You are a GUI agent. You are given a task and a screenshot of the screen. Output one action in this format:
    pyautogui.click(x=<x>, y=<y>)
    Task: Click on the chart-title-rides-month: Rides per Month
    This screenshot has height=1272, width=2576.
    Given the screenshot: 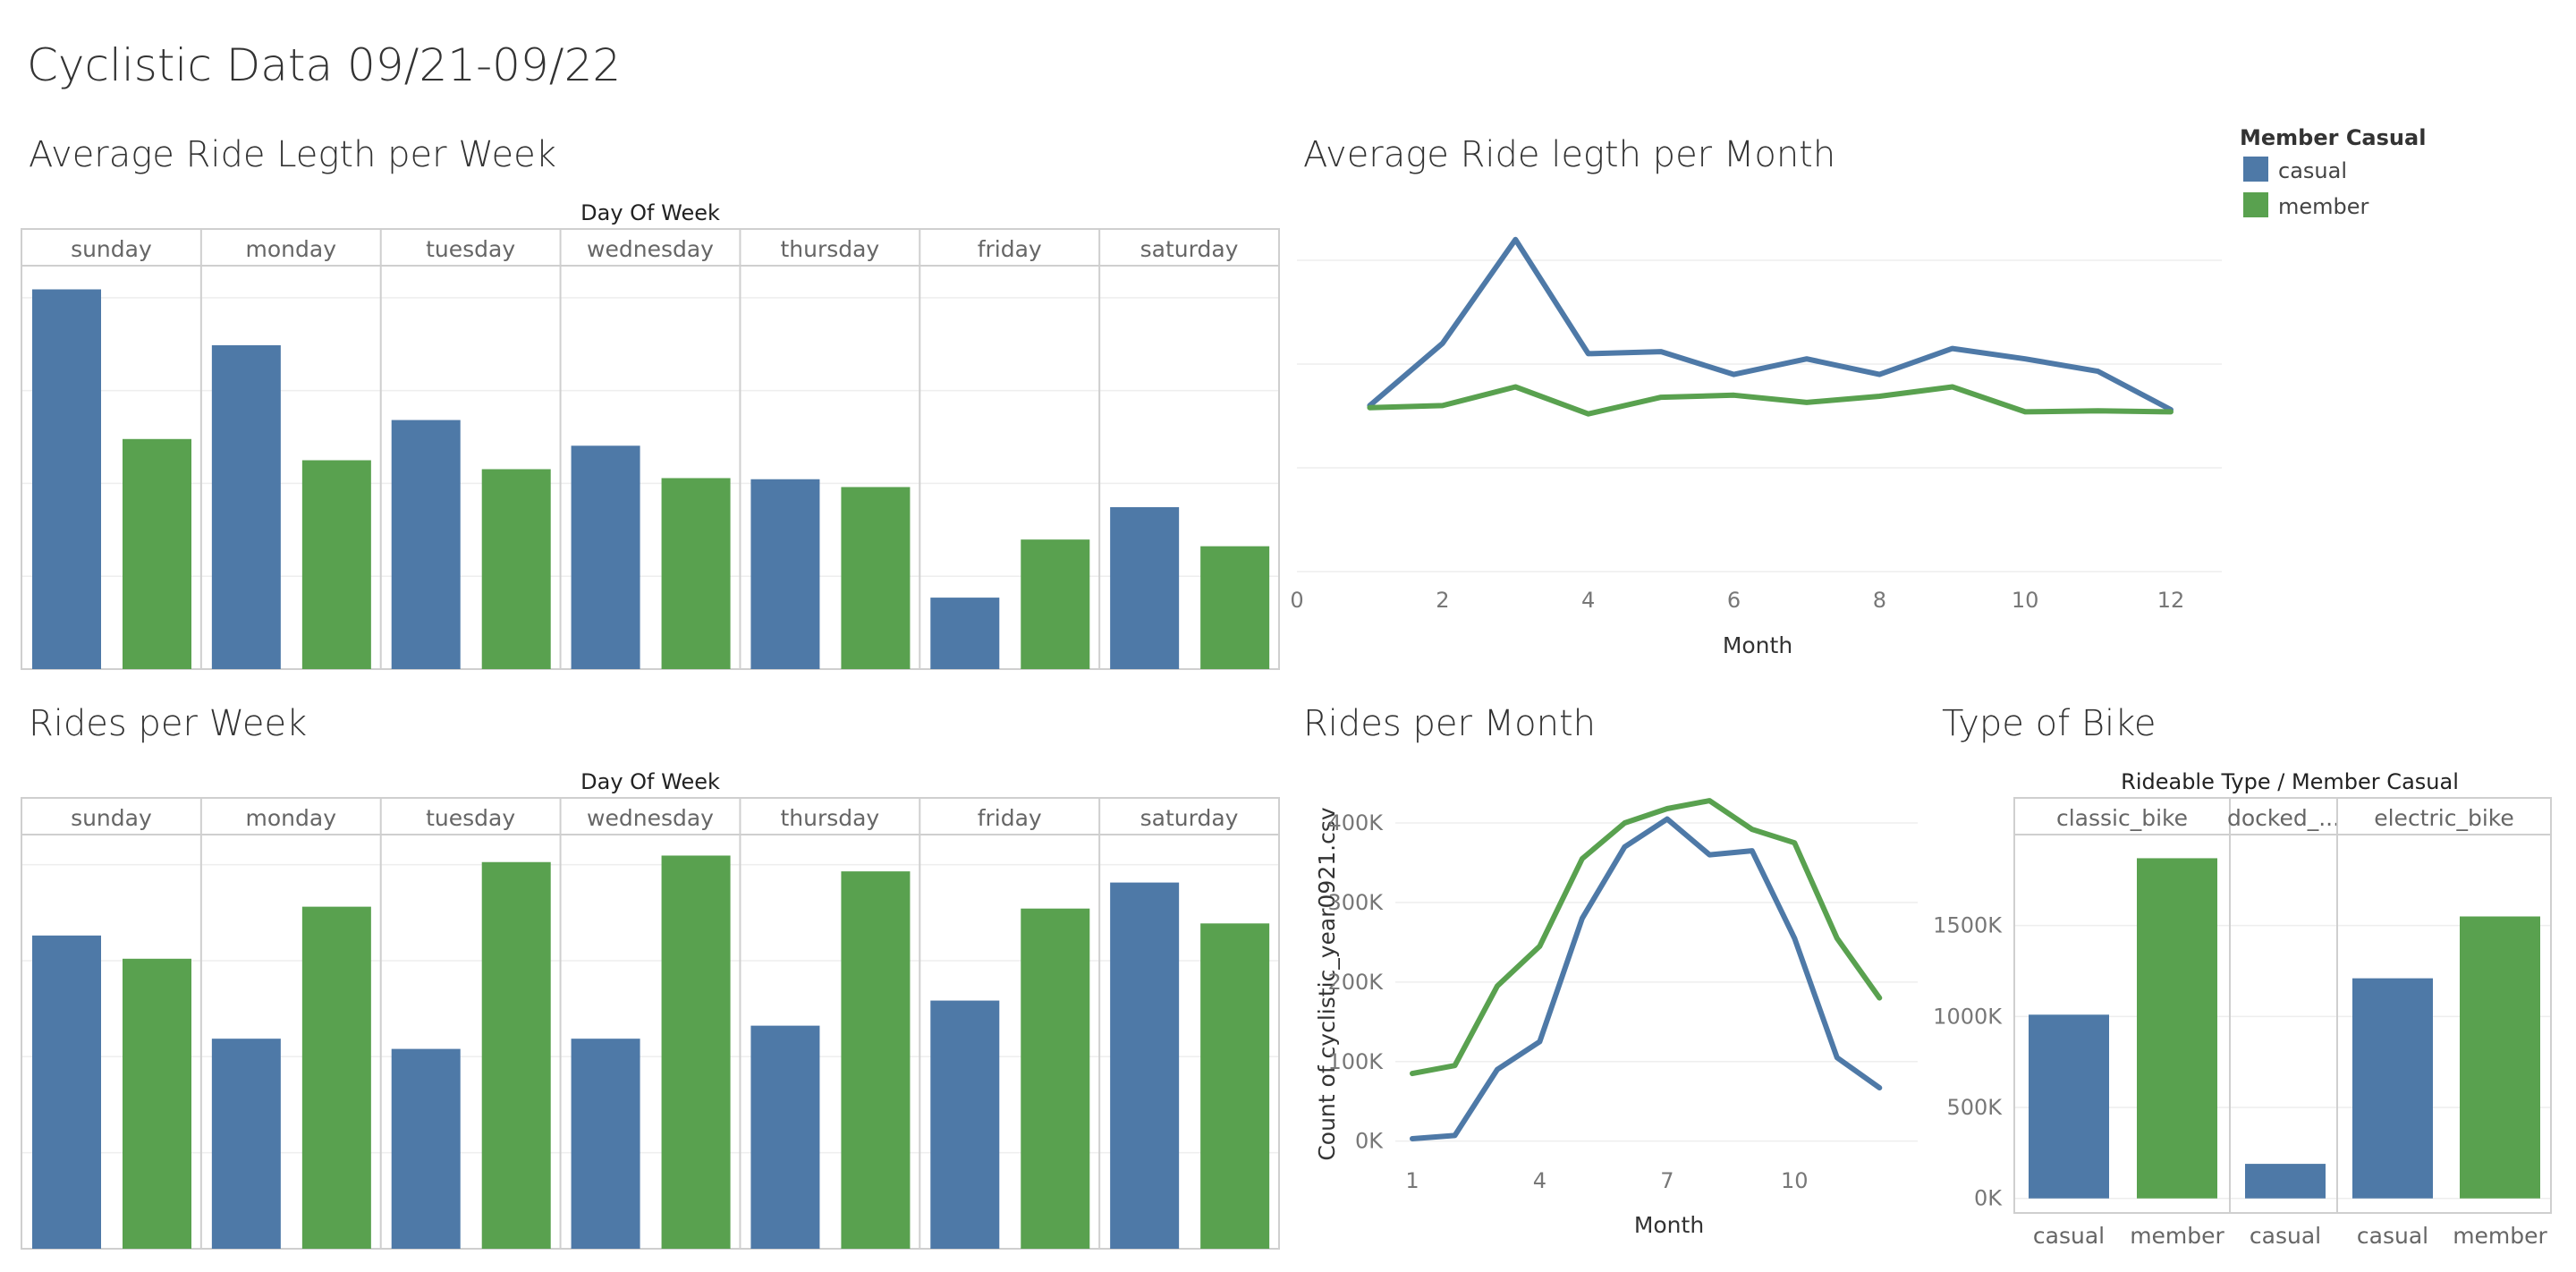 What is the action you would take?
    pyautogui.click(x=1449, y=723)
    